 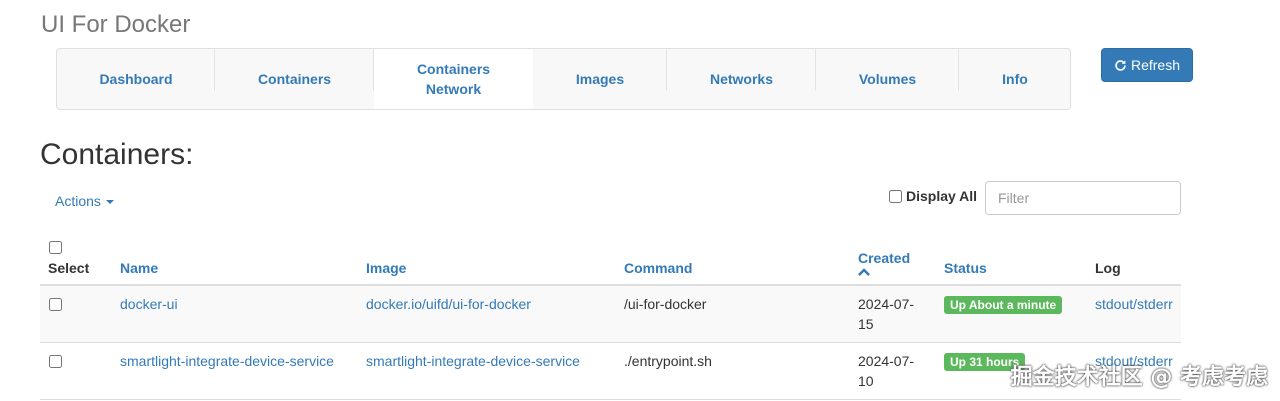 I want to click on refresh-label: Refresh, so click(x=1155, y=65).